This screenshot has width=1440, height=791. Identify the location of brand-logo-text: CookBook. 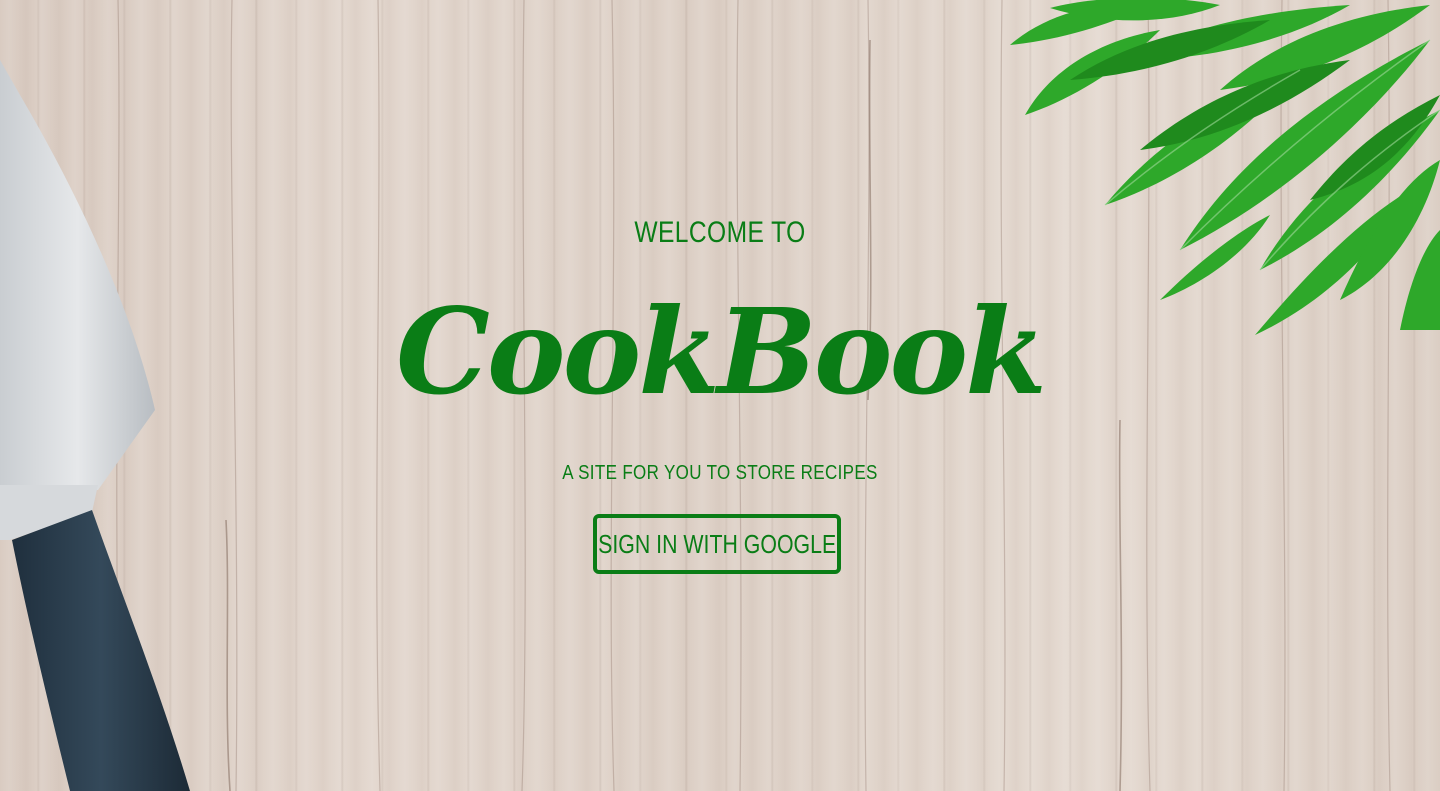
(721, 351).